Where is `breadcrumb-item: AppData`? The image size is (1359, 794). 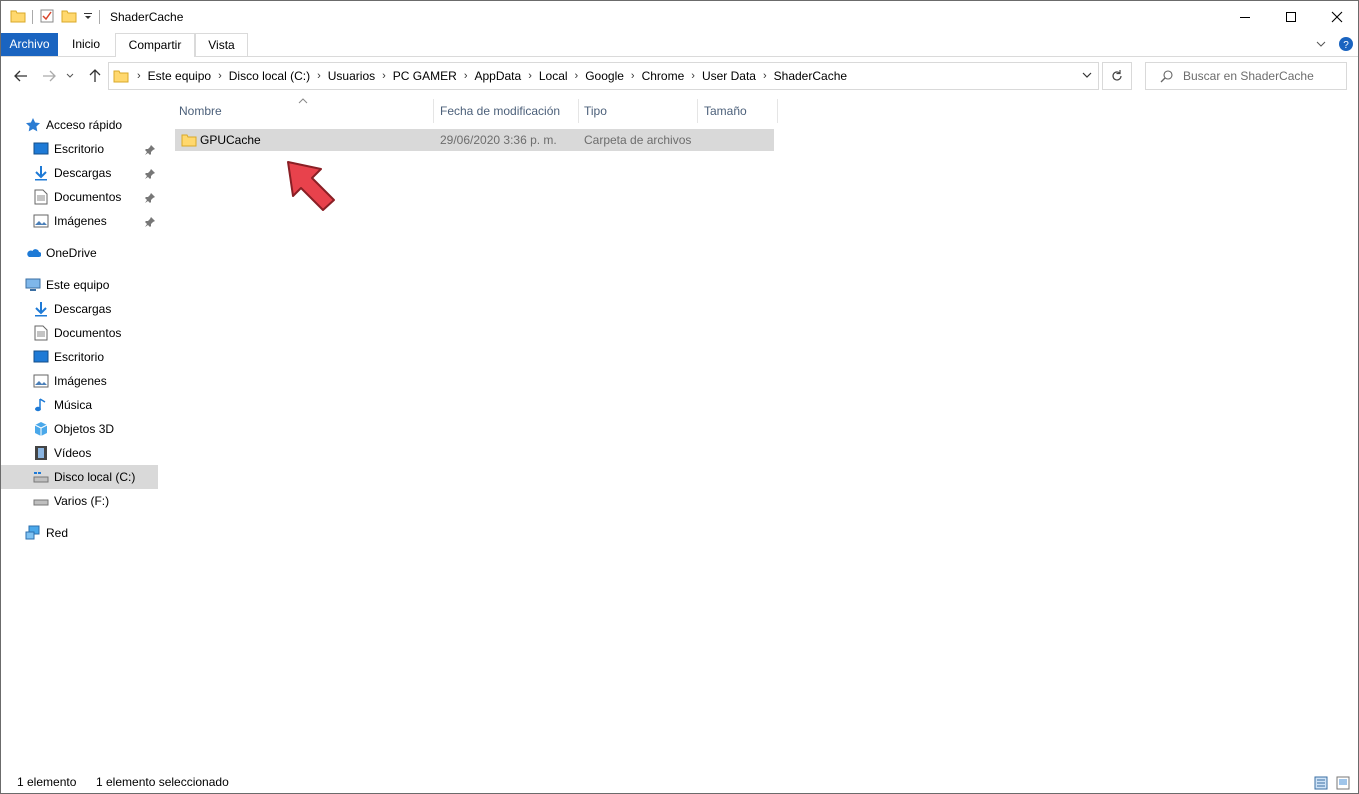
breadcrumb-item: AppData is located at coordinates (497, 76).